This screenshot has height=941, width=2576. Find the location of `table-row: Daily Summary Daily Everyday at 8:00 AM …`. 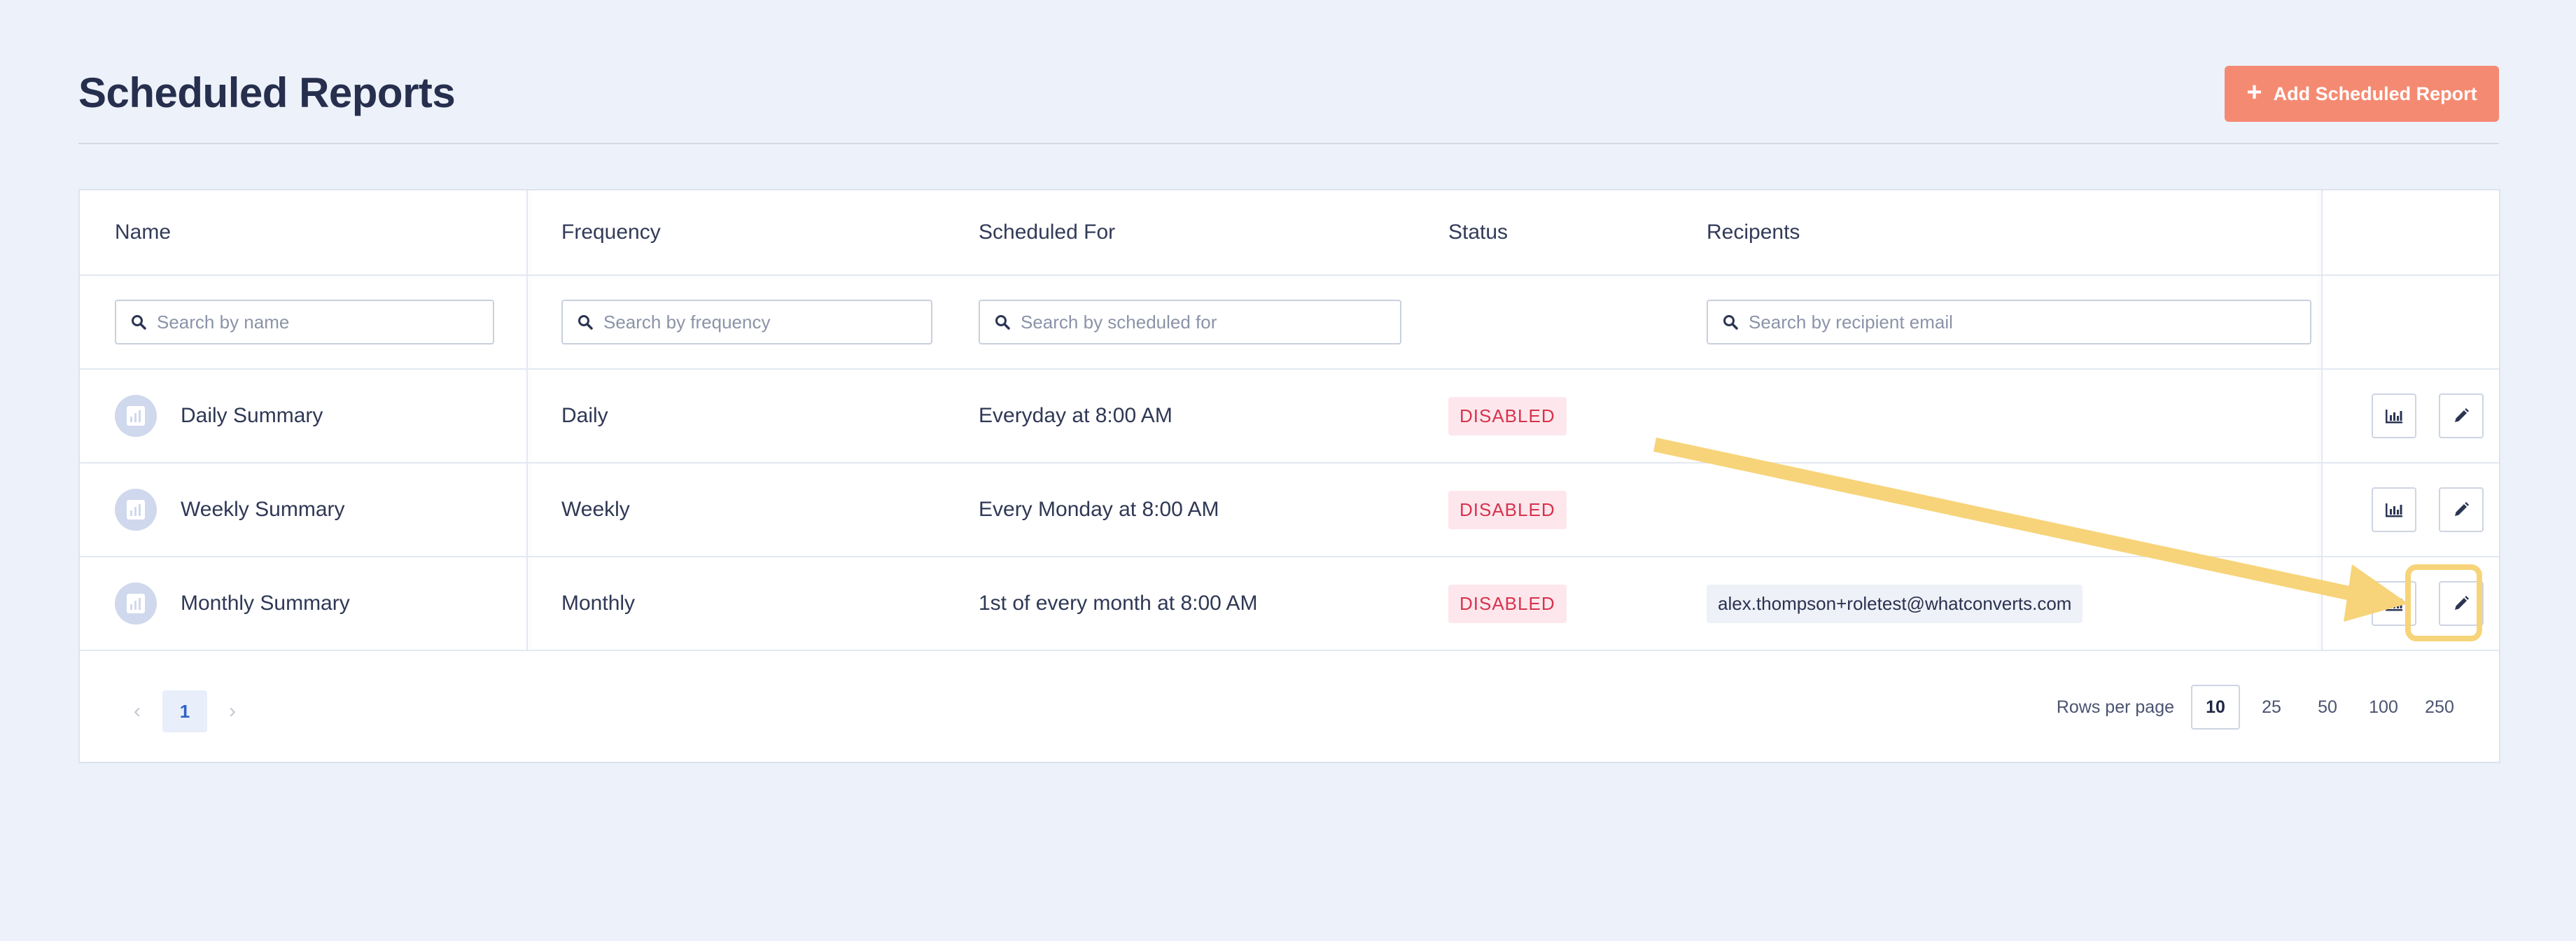

table-row: Daily Summary Daily Everyday at 8:00 AM … is located at coordinates (1289, 416).